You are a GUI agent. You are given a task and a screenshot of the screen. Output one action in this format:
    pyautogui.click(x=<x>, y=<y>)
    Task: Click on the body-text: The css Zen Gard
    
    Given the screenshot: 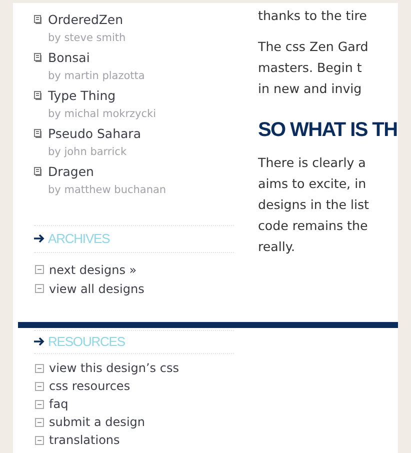 What is the action you would take?
    pyautogui.click(x=314, y=47)
    